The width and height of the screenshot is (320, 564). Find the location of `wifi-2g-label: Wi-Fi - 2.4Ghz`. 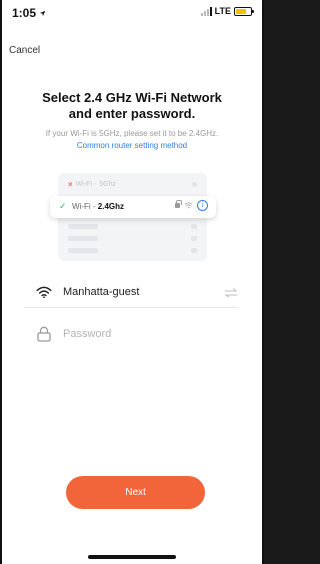

wifi-2g-label: Wi-Fi - 2.4Ghz is located at coordinates (98, 206).